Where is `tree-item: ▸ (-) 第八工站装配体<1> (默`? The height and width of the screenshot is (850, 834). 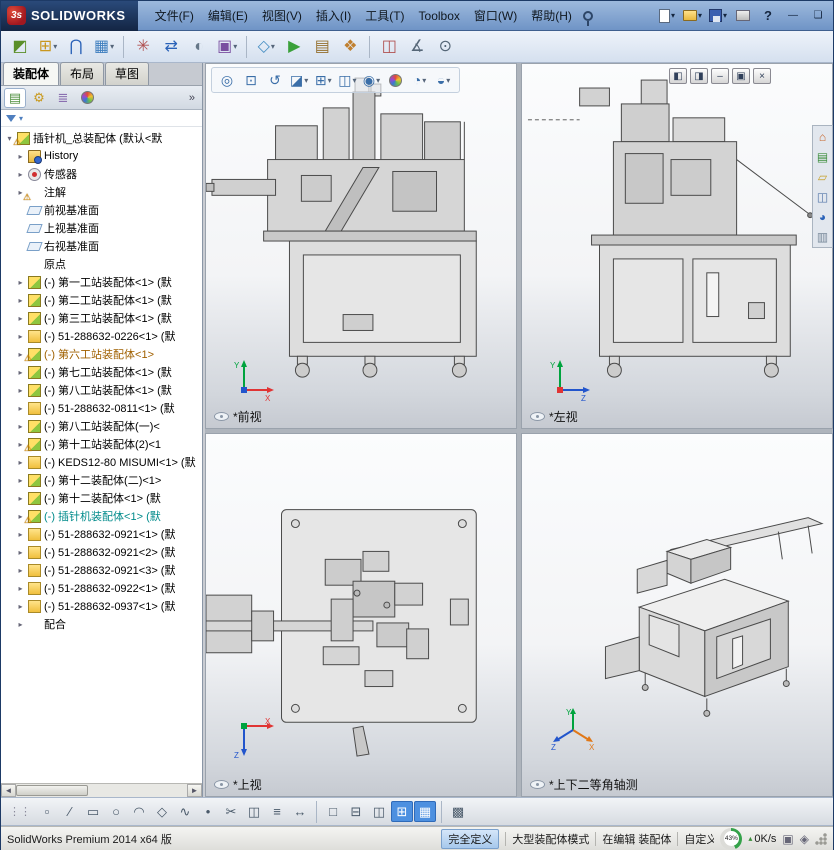
tree-item: ▸ (-) 第八工站装配体<1> (默 is located at coordinates (101, 390).